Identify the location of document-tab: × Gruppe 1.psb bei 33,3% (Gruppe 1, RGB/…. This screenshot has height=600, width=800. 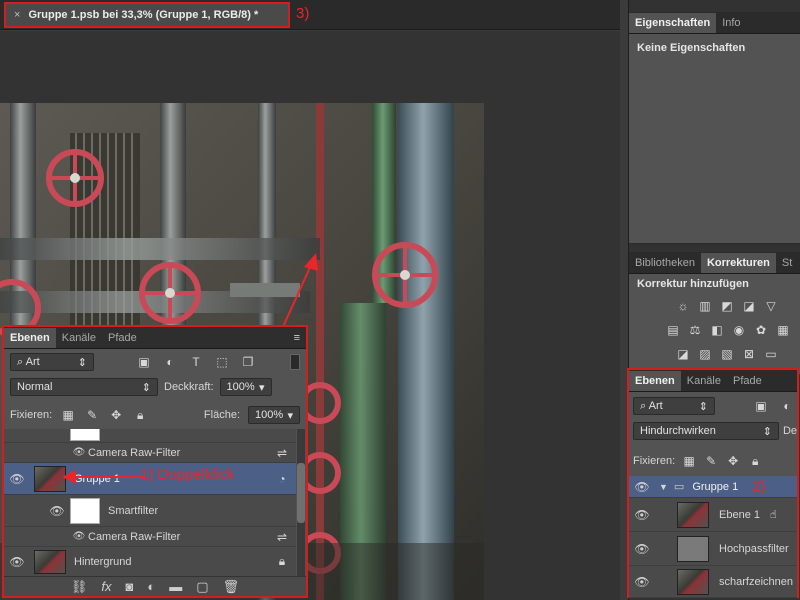
(147, 15).